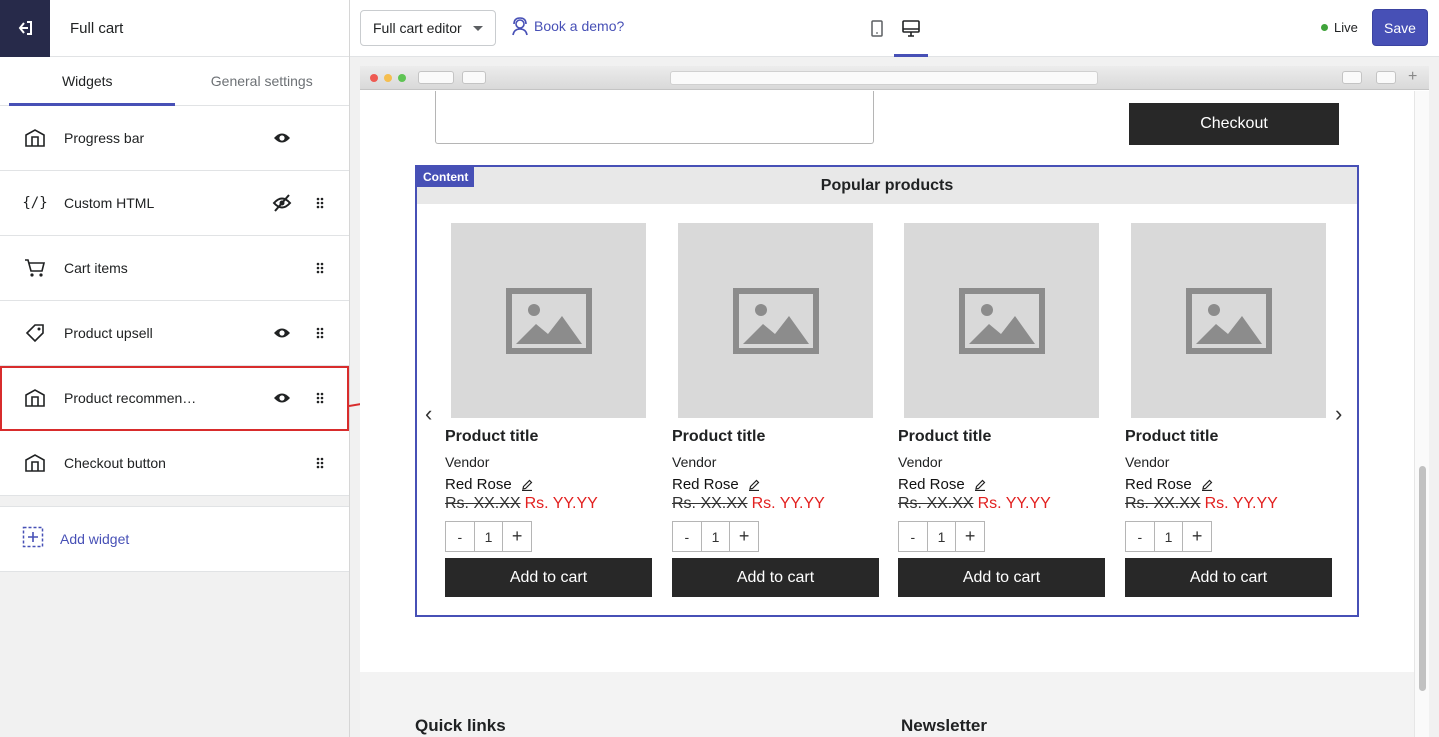 Image resolution: width=1439 pixels, height=737 pixels. Describe the element at coordinates (1386, 77) in the screenshot. I see `tabs-icon` at that location.